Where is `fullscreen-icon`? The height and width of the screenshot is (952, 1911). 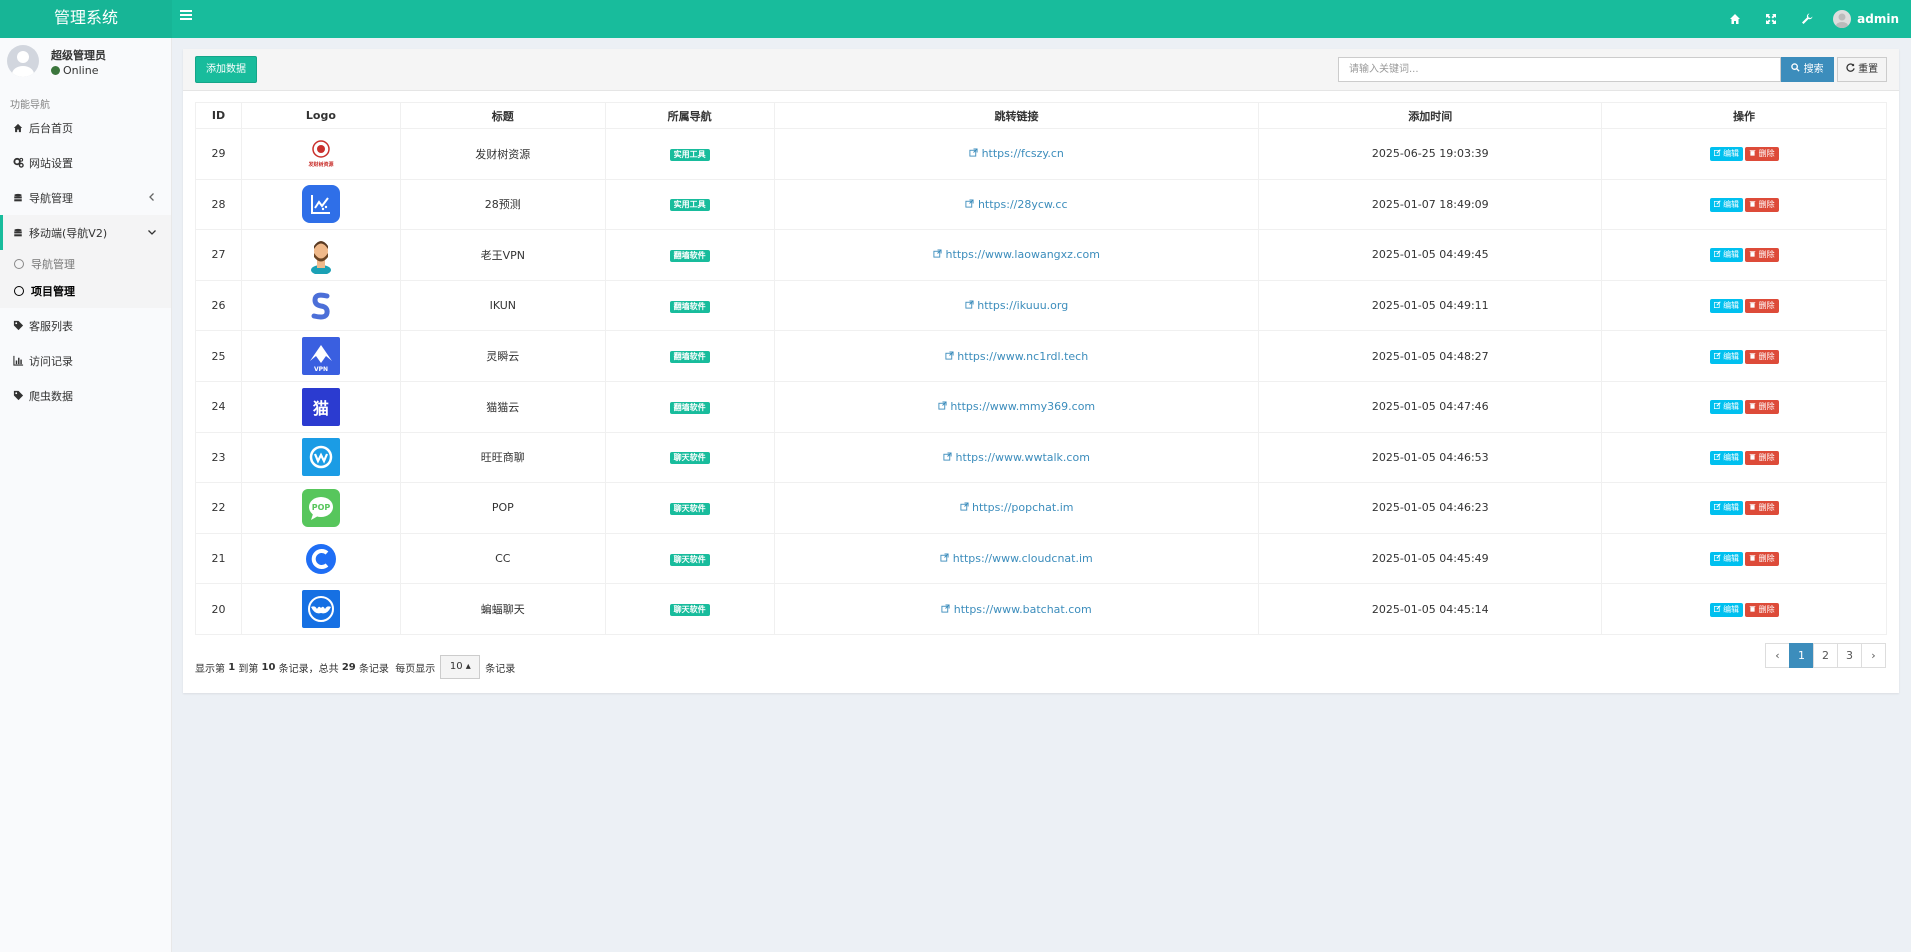 fullscreen-icon is located at coordinates (1771, 19).